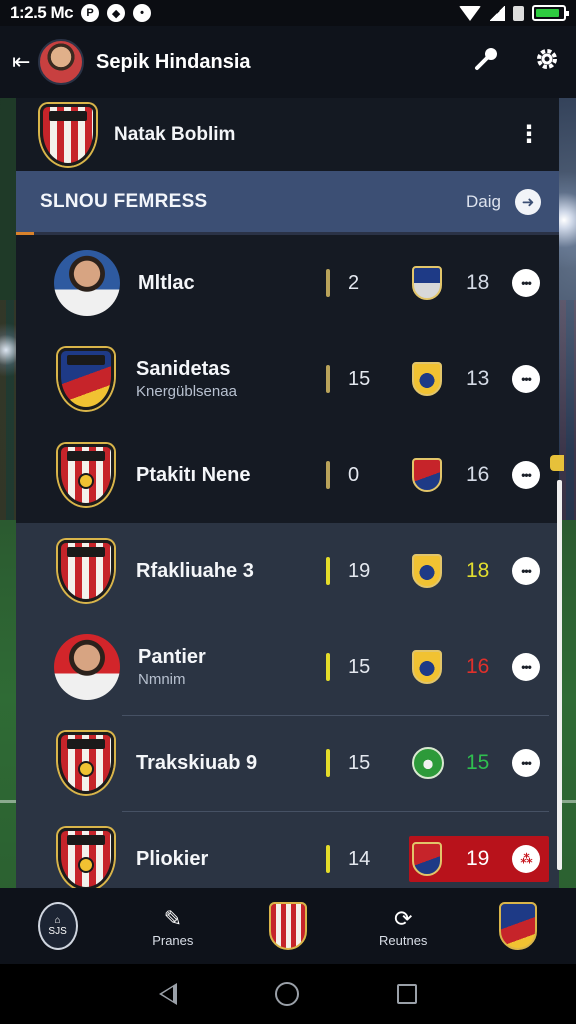 This screenshot has height=1024, width=576. I want to click on row-text: Pliokier, so click(221, 859).